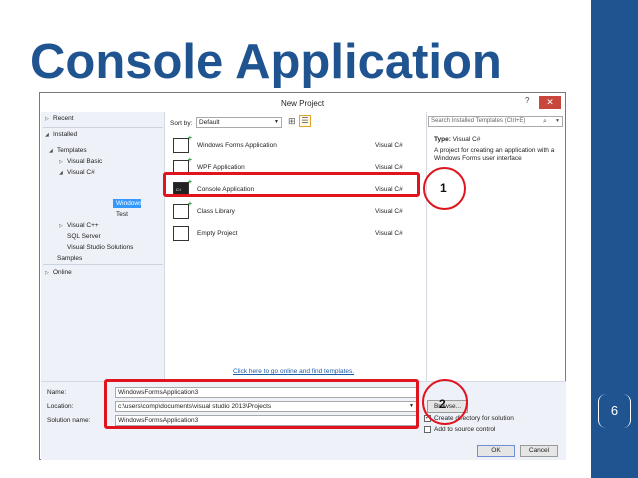 The width and height of the screenshot is (638, 478). Describe the element at coordinates (72, 150) in the screenshot. I see `tree-item-label: Templates` at that location.